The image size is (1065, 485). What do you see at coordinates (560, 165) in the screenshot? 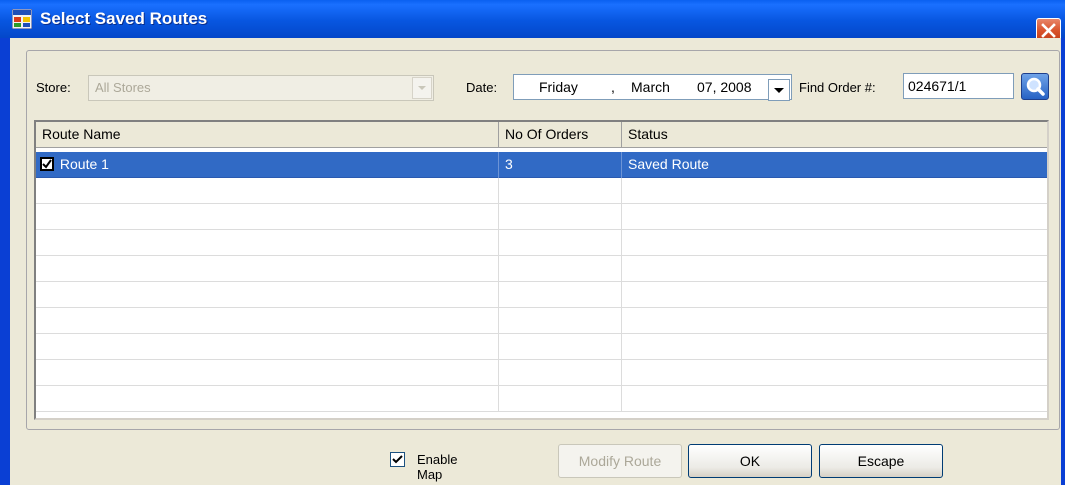
I see `orders-cell: 3` at bounding box center [560, 165].